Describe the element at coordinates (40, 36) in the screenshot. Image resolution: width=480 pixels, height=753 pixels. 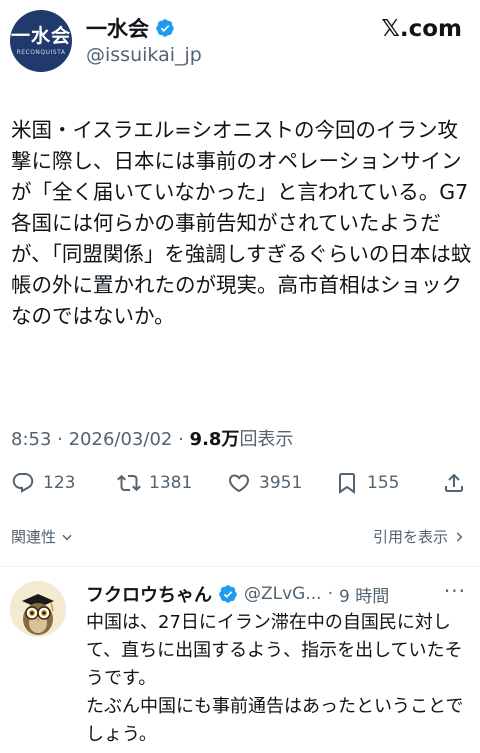
I see `avatar-text: 一水会` at that location.